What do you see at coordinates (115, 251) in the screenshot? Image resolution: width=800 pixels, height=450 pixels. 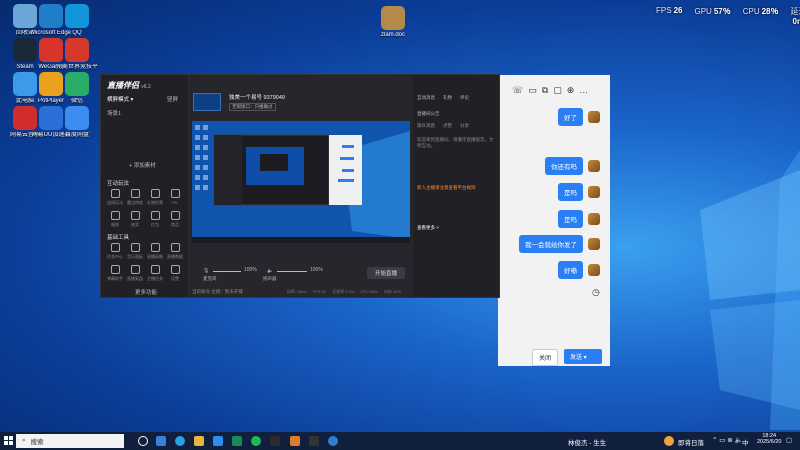 I see `tool-button: 任务中心` at bounding box center [115, 251].